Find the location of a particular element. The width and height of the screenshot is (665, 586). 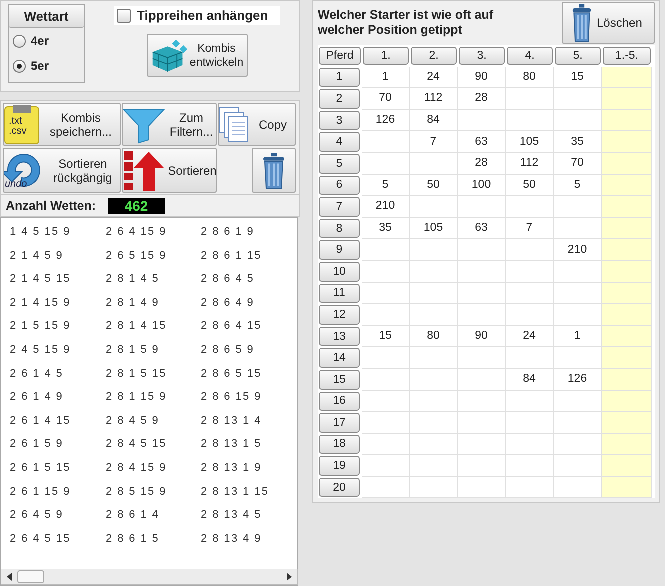

horse-number-button: 20 is located at coordinates (339, 488).